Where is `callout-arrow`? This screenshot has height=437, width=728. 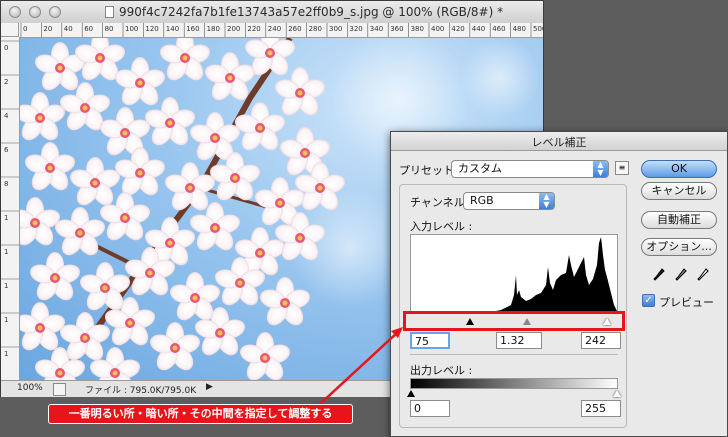 callout-arrow is located at coordinates (361, 366).